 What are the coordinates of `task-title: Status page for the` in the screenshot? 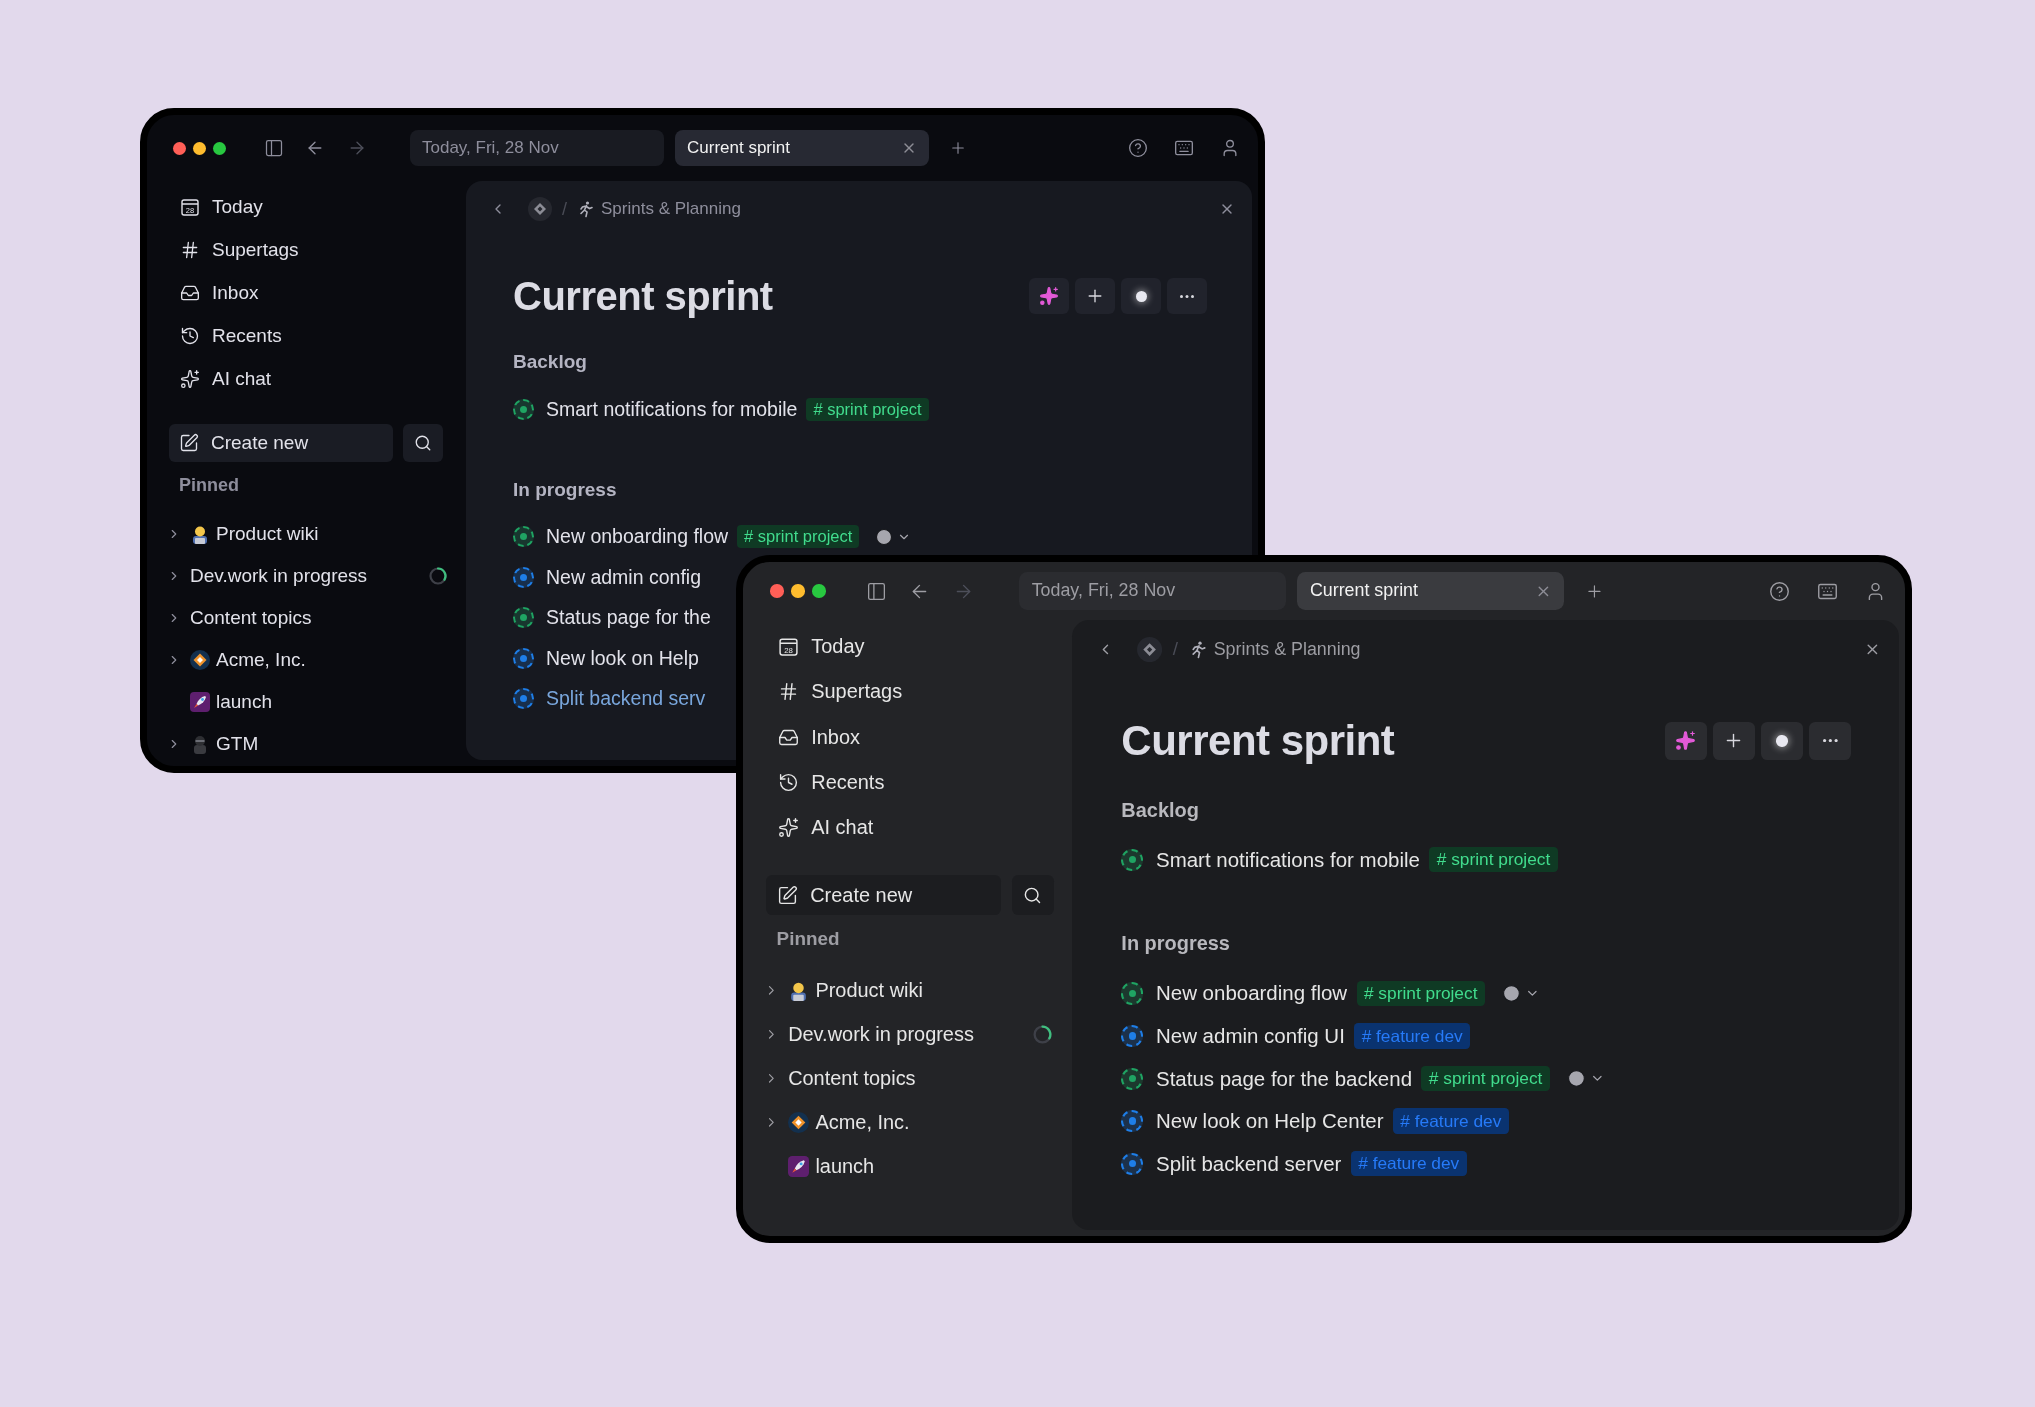 It's located at (628, 618).